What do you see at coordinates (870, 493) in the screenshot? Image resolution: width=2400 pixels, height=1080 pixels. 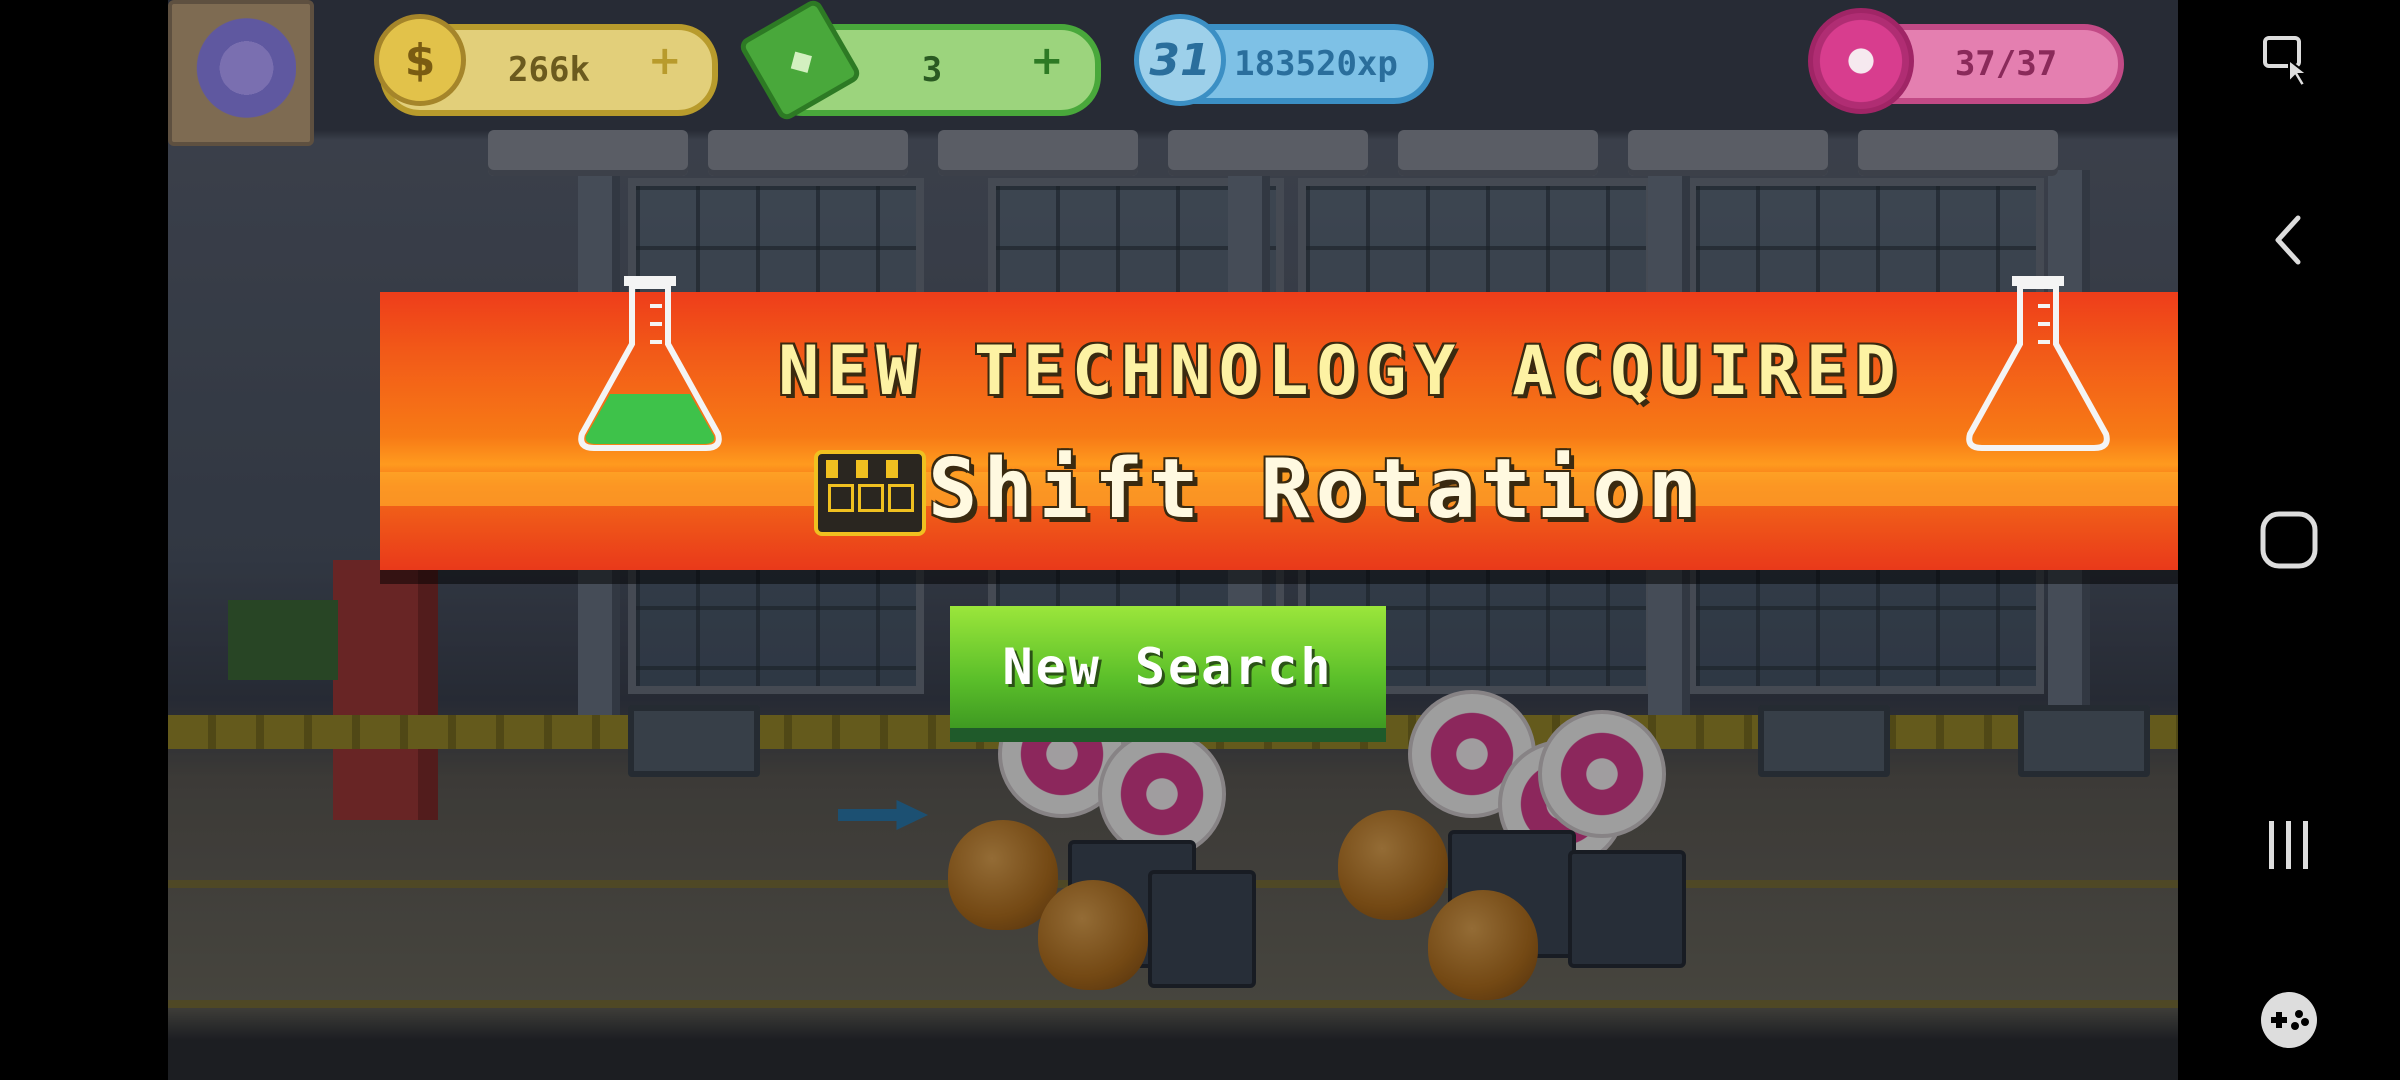 I see `factory-shifts-icon` at bounding box center [870, 493].